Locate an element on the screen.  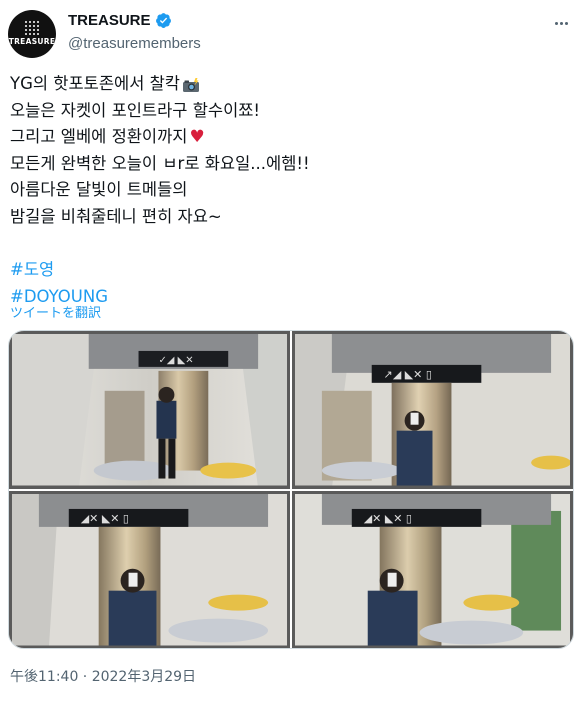
tweet-line: 모든게 완벽한 오늘이 ㅂr로 화요일...에헴!! is located at coordinates (290, 164).